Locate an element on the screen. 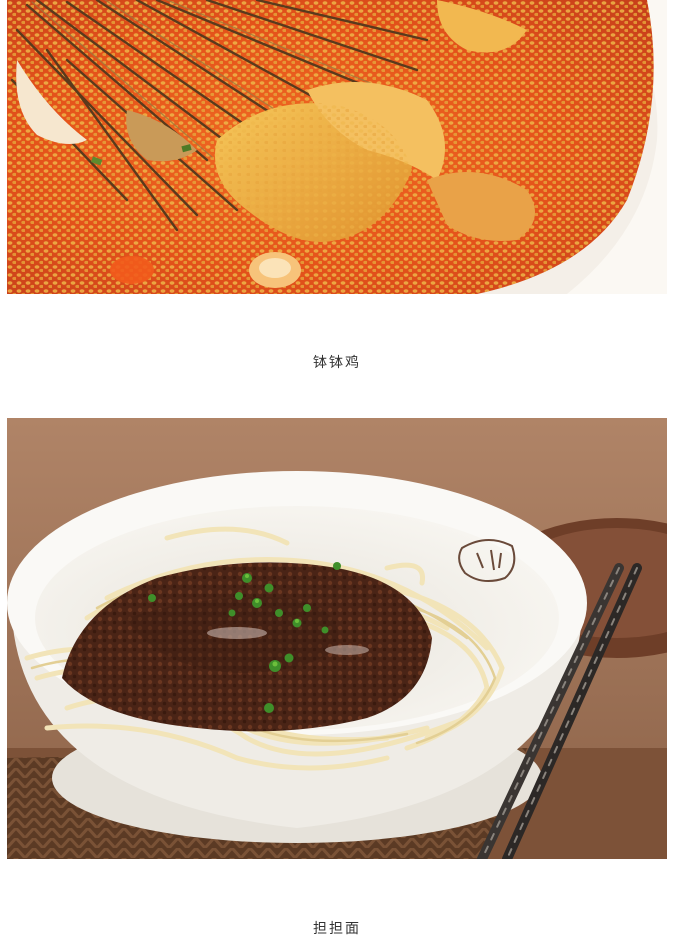 This screenshot has height=941, width=674. dandan-noodles-caption: 担担面 is located at coordinates (337, 929).